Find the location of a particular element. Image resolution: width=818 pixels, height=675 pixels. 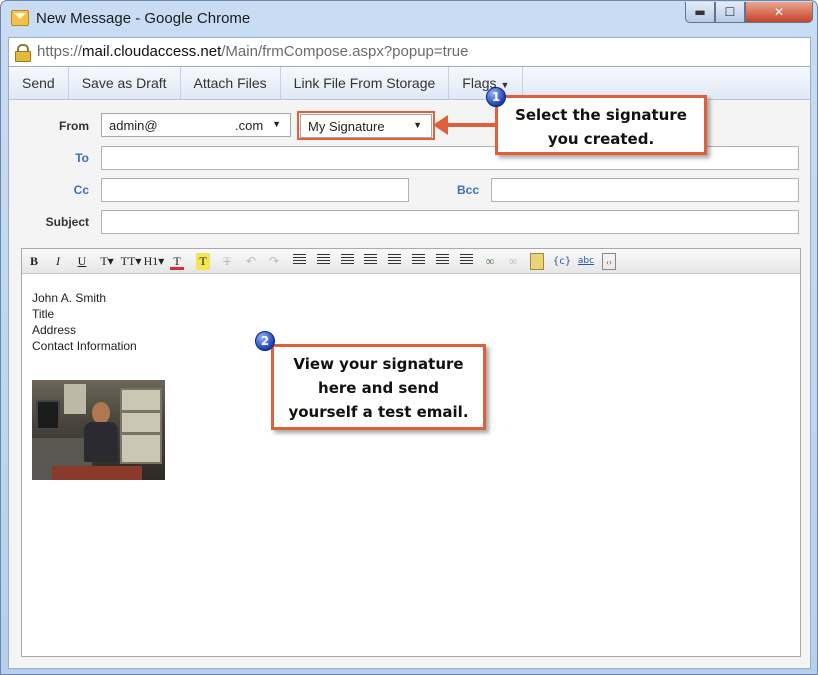

window-title: New Message - Google Chrome is located at coordinates (143, 18).